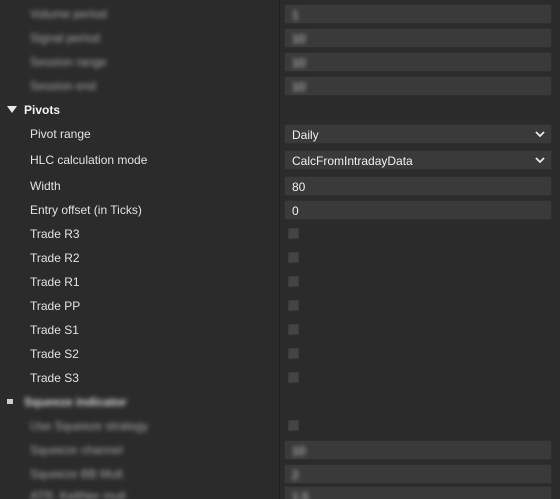 The height and width of the screenshot is (499, 560). Describe the element at coordinates (12, 402) in the screenshot. I see `square-bullet-icon` at that location.